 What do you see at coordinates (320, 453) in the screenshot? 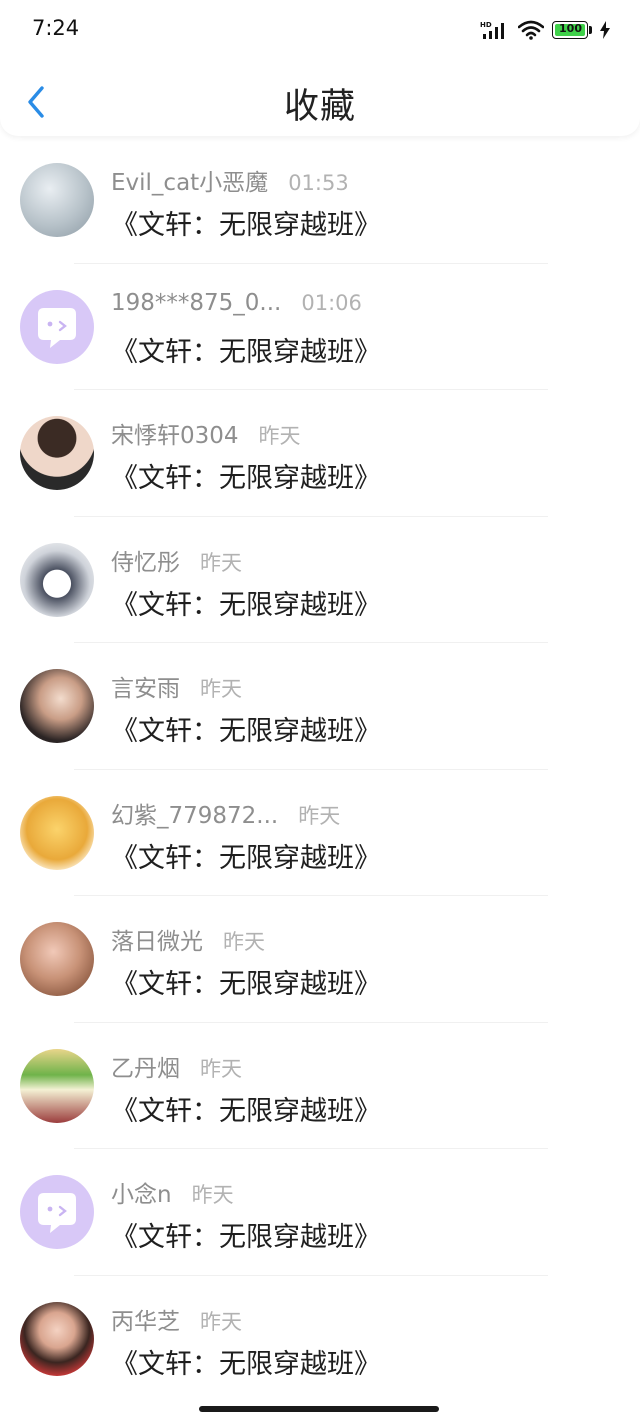
I see `list-item: 宋悸轩0304 昨天《文轩：无限穿越班》` at bounding box center [320, 453].